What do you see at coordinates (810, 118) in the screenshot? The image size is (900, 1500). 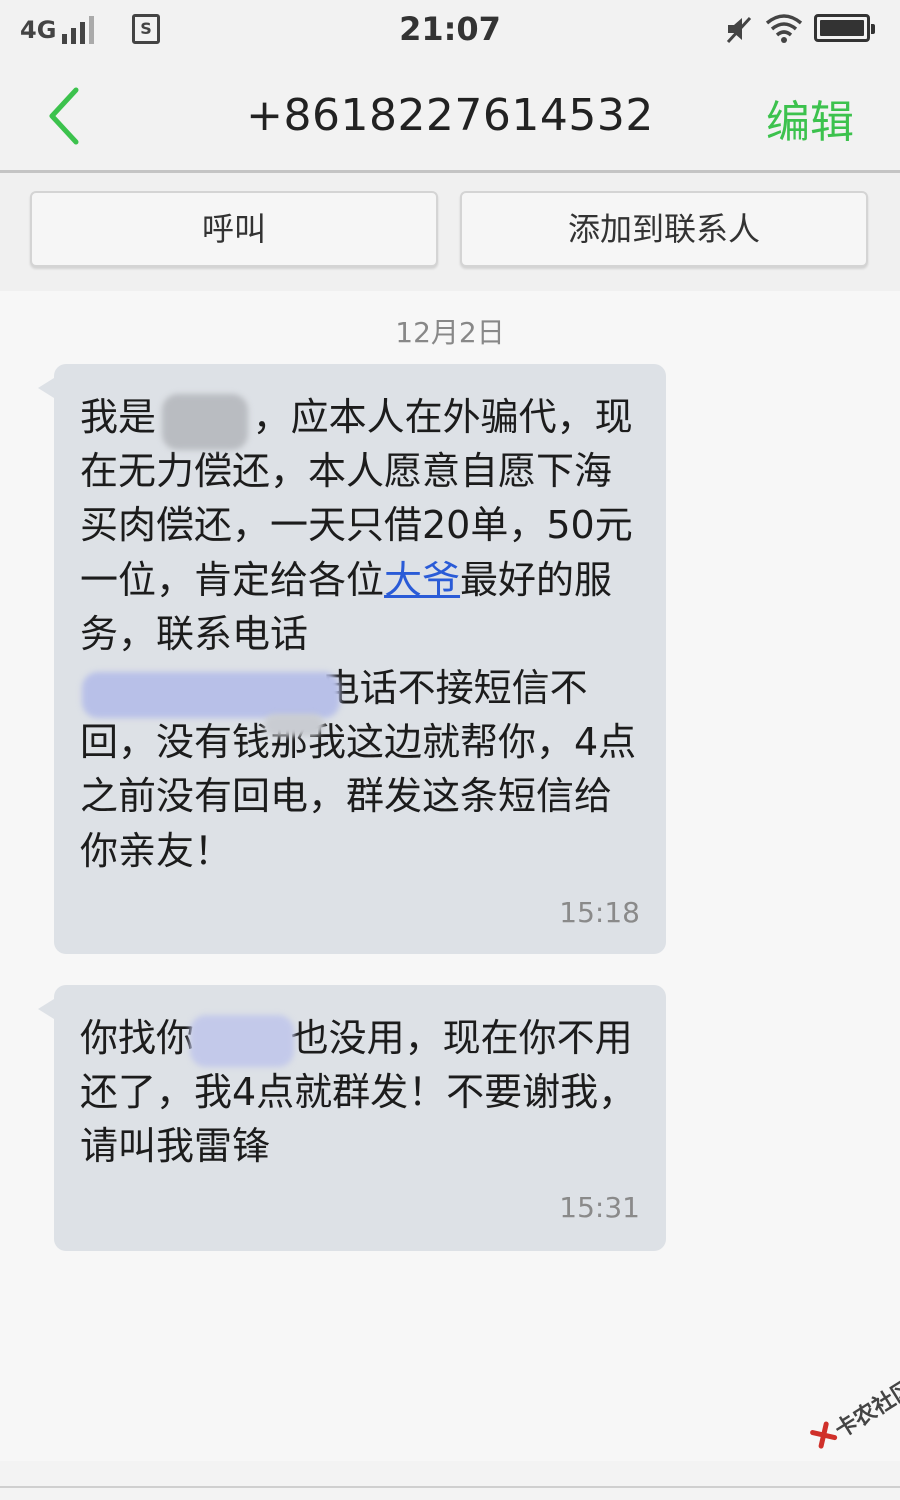 I see `edit-button: 编辑` at bounding box center [810, 118].